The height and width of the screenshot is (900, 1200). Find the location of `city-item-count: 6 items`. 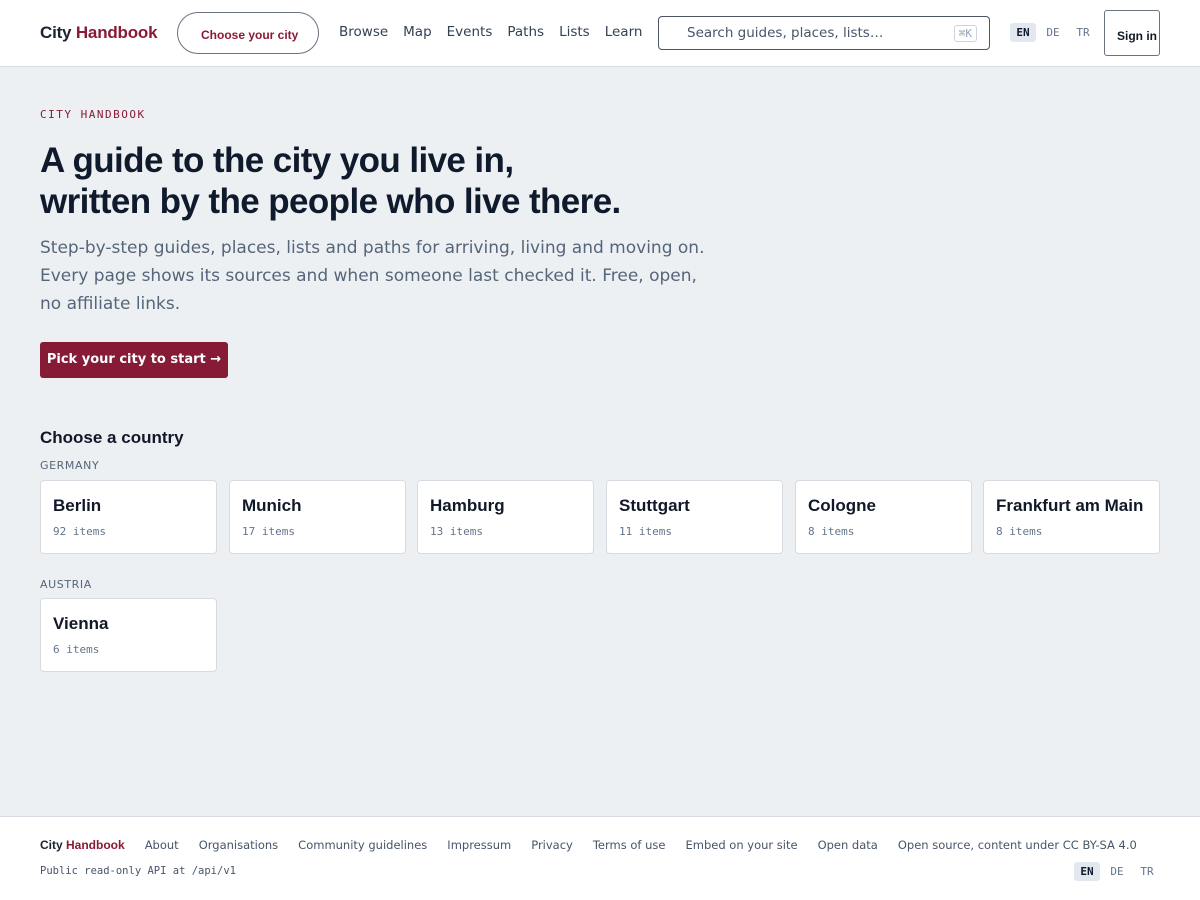

city-item-count: 6 items is located at coordinates (76, 649).